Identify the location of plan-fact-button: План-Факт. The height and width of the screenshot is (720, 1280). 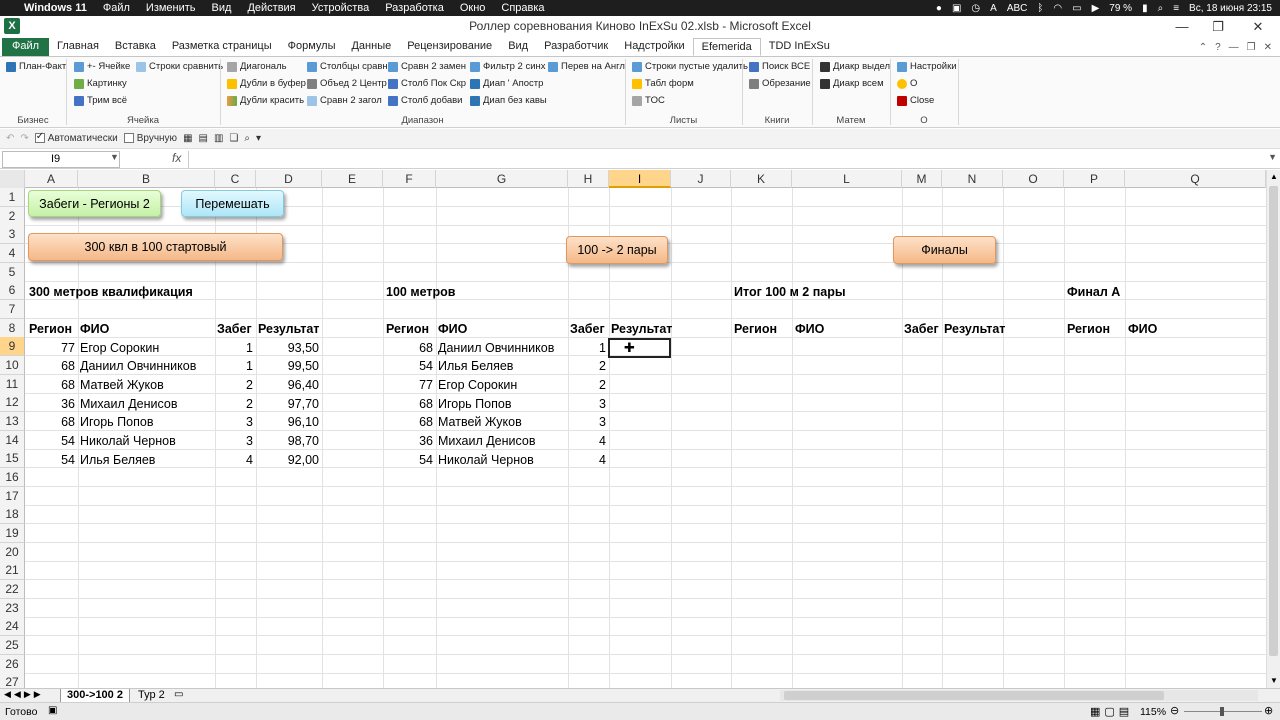
(36, 66).